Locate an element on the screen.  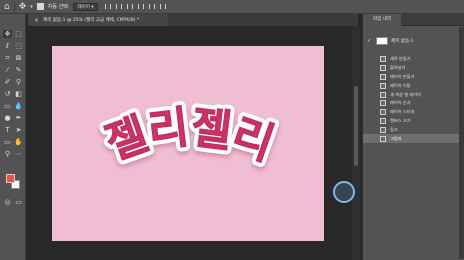
healing-brush-icon: ✎ is located at coordinates (18, 70).